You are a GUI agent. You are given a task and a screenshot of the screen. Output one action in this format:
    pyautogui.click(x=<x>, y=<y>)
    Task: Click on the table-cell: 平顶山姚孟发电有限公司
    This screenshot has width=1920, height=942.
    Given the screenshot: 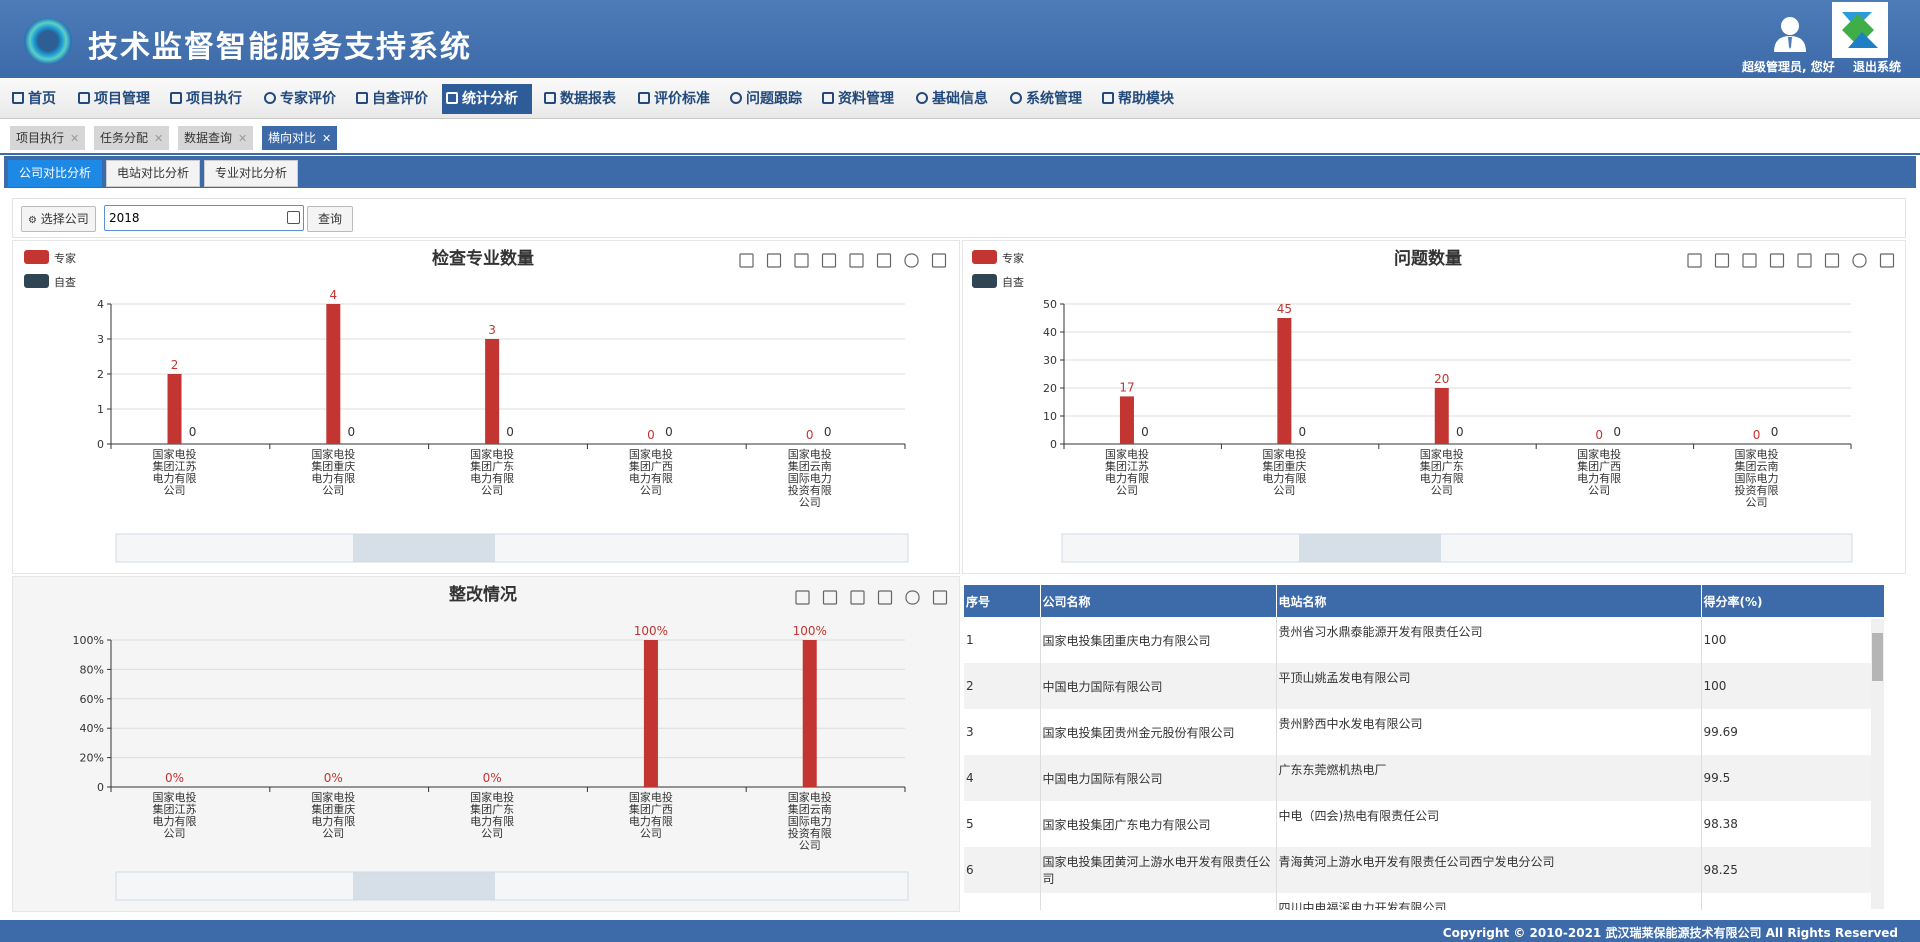 What is the action you would take?
    pyautogui.click(x=1489, y=686)
    